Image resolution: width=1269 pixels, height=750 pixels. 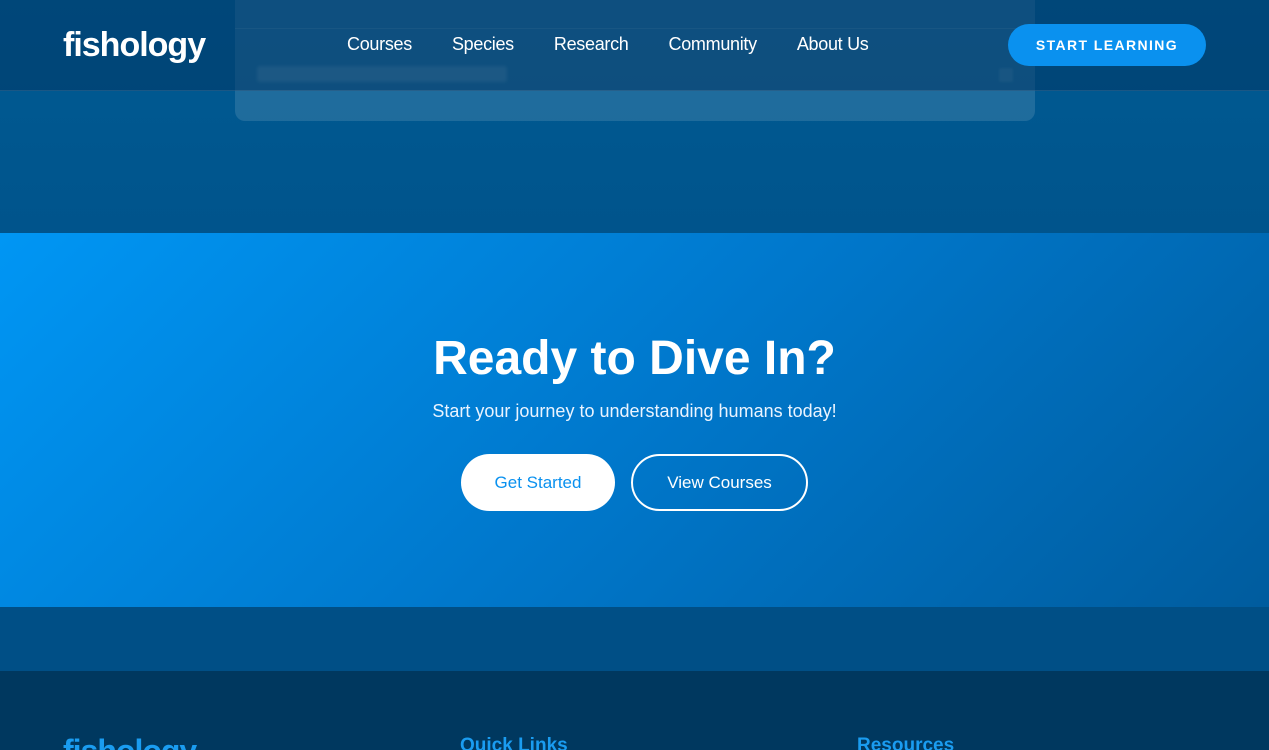 I want to click on cta-title: Ready to Dive In?, so click(x=634, y=358).